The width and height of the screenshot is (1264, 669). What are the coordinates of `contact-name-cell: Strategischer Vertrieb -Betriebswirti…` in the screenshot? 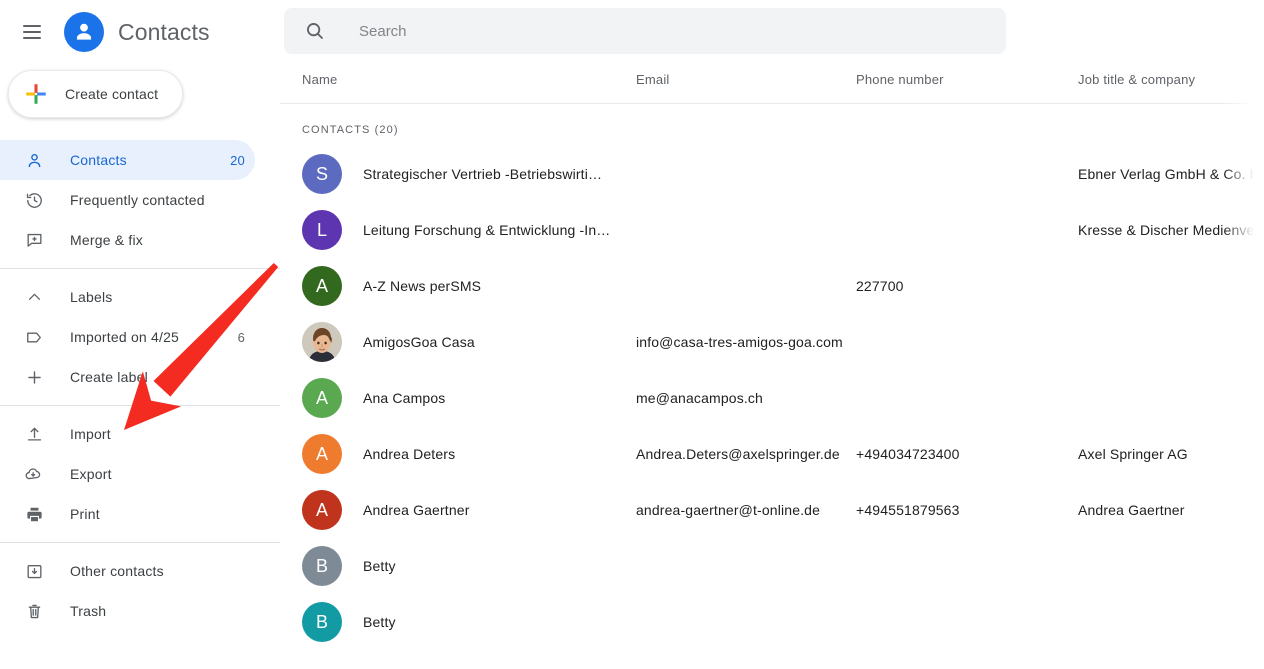 It's located at (483, 174).